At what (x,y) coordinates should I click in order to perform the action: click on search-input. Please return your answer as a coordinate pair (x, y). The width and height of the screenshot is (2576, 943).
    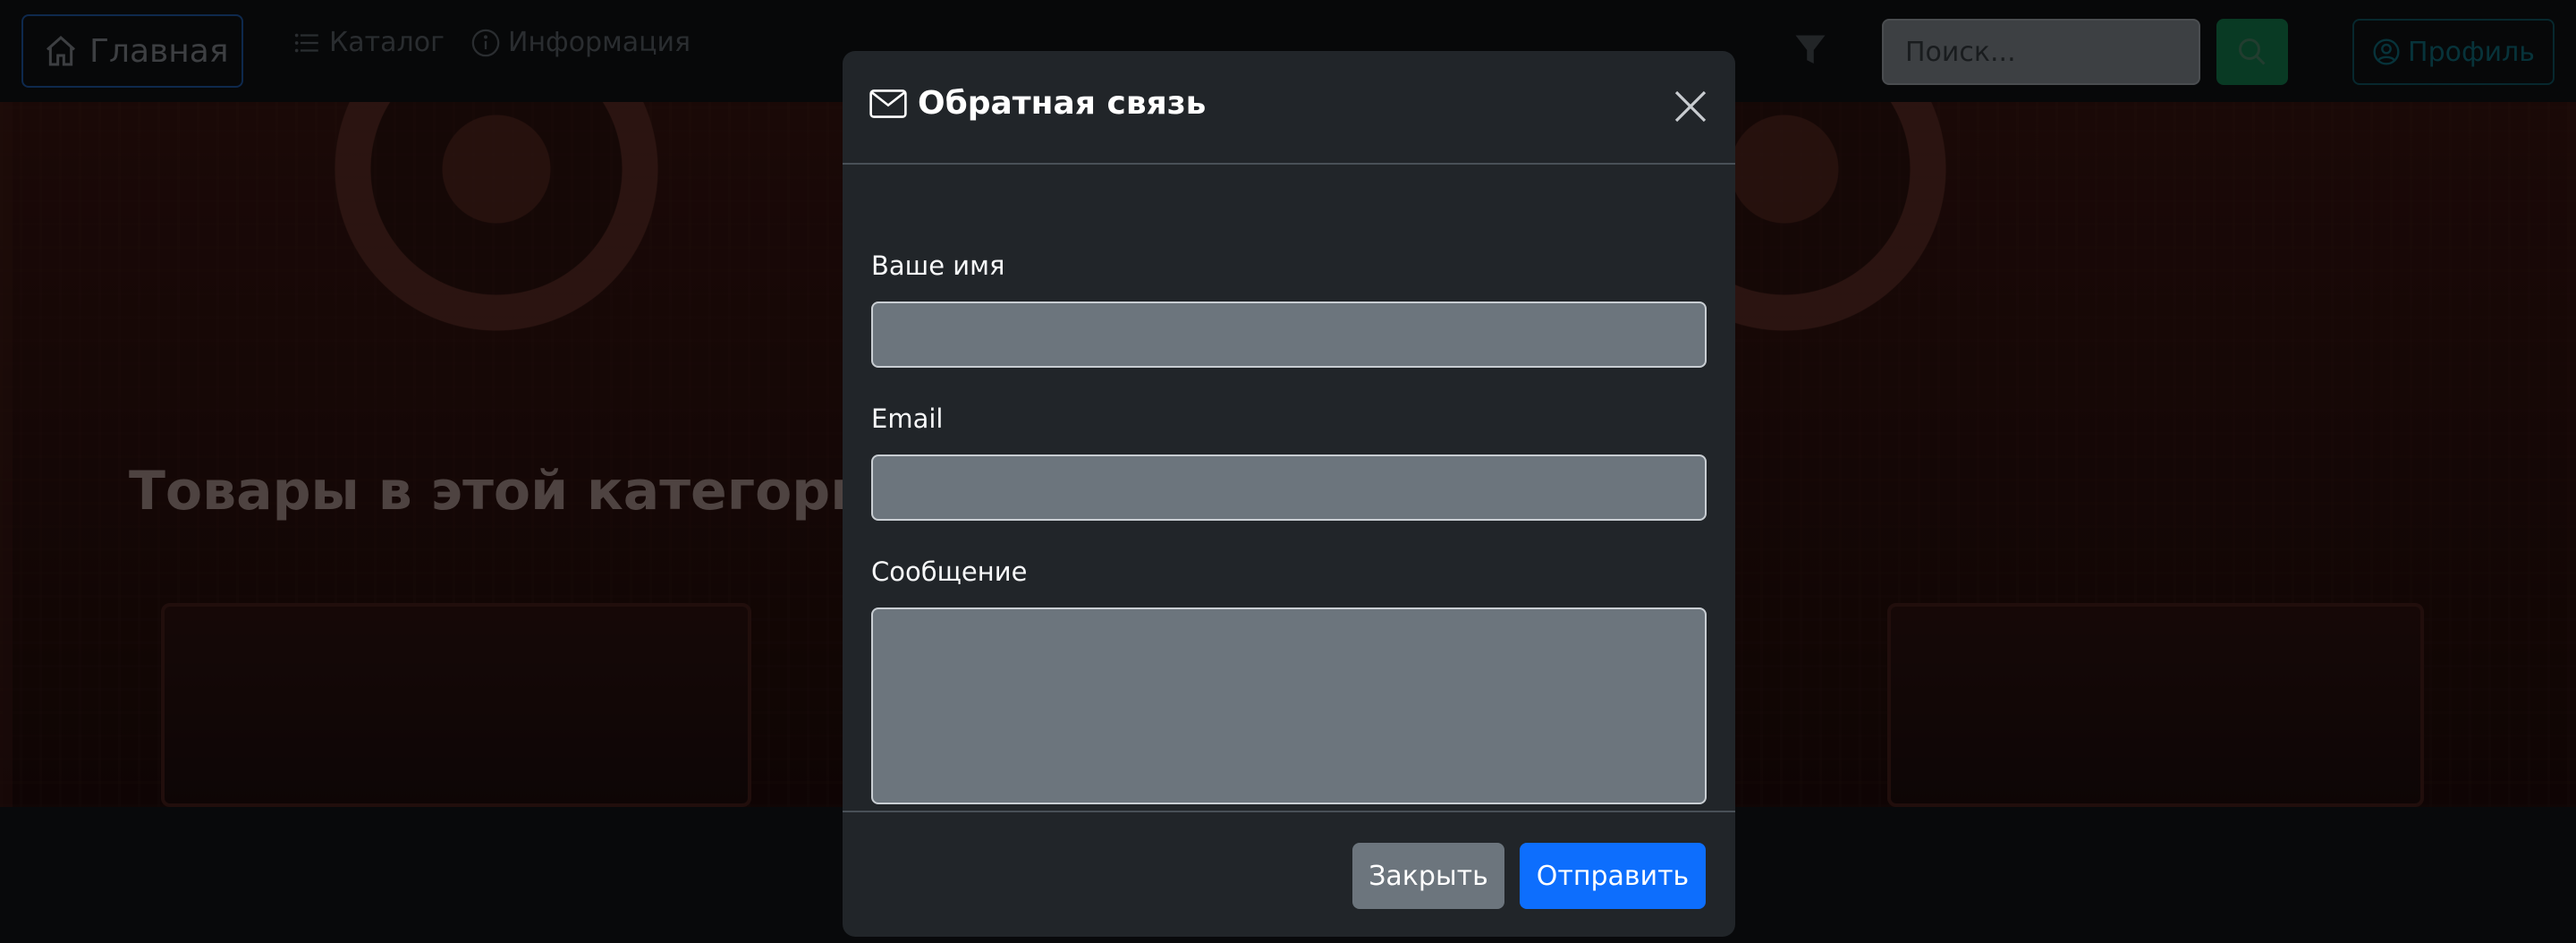
    Looking at the image, I should click on (2041, 52).